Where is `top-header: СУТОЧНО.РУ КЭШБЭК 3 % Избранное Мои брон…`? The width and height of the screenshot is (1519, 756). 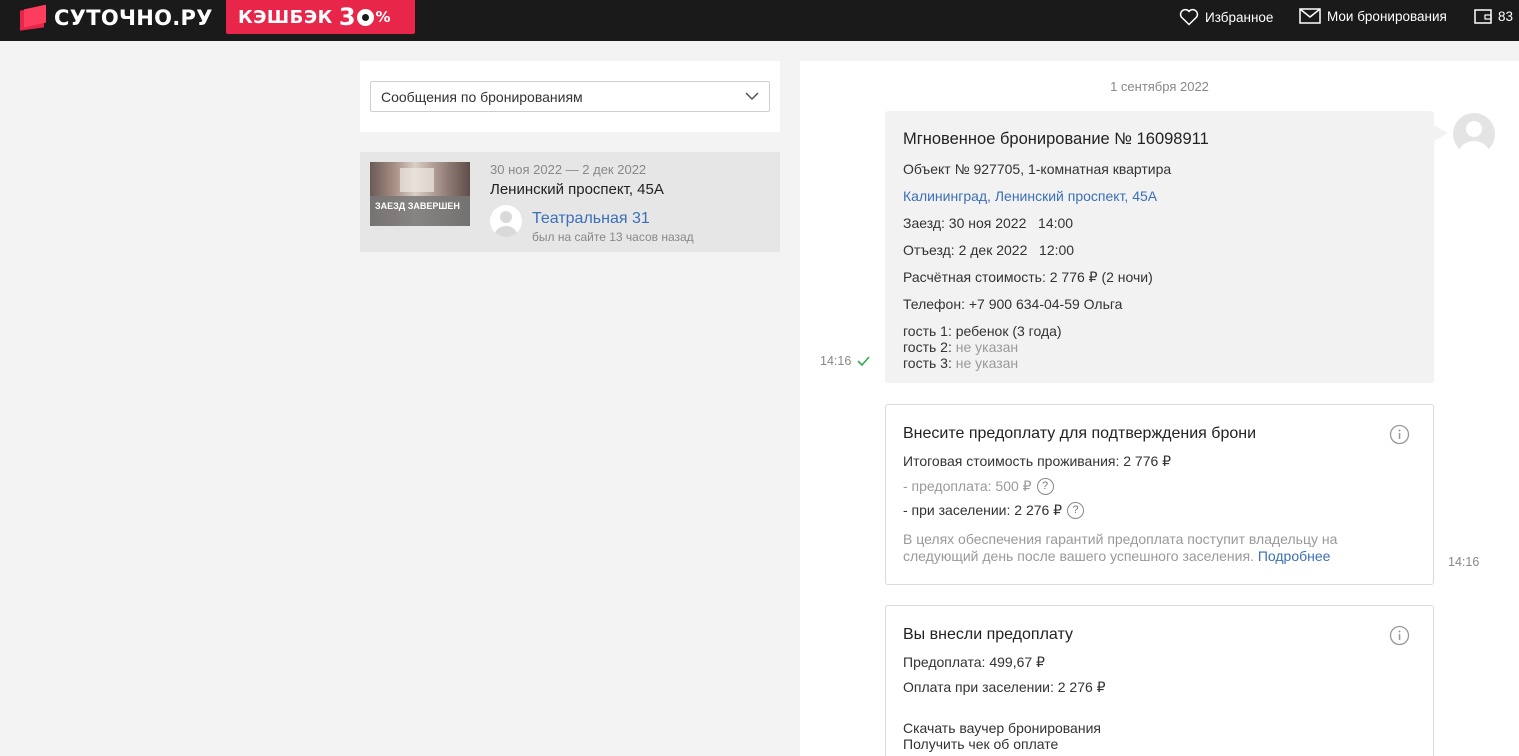 top-header: СУТОЧНО.РУ КЭШБЭК 3 % Избранное Мои брон… is located at coordinates (759, 20).